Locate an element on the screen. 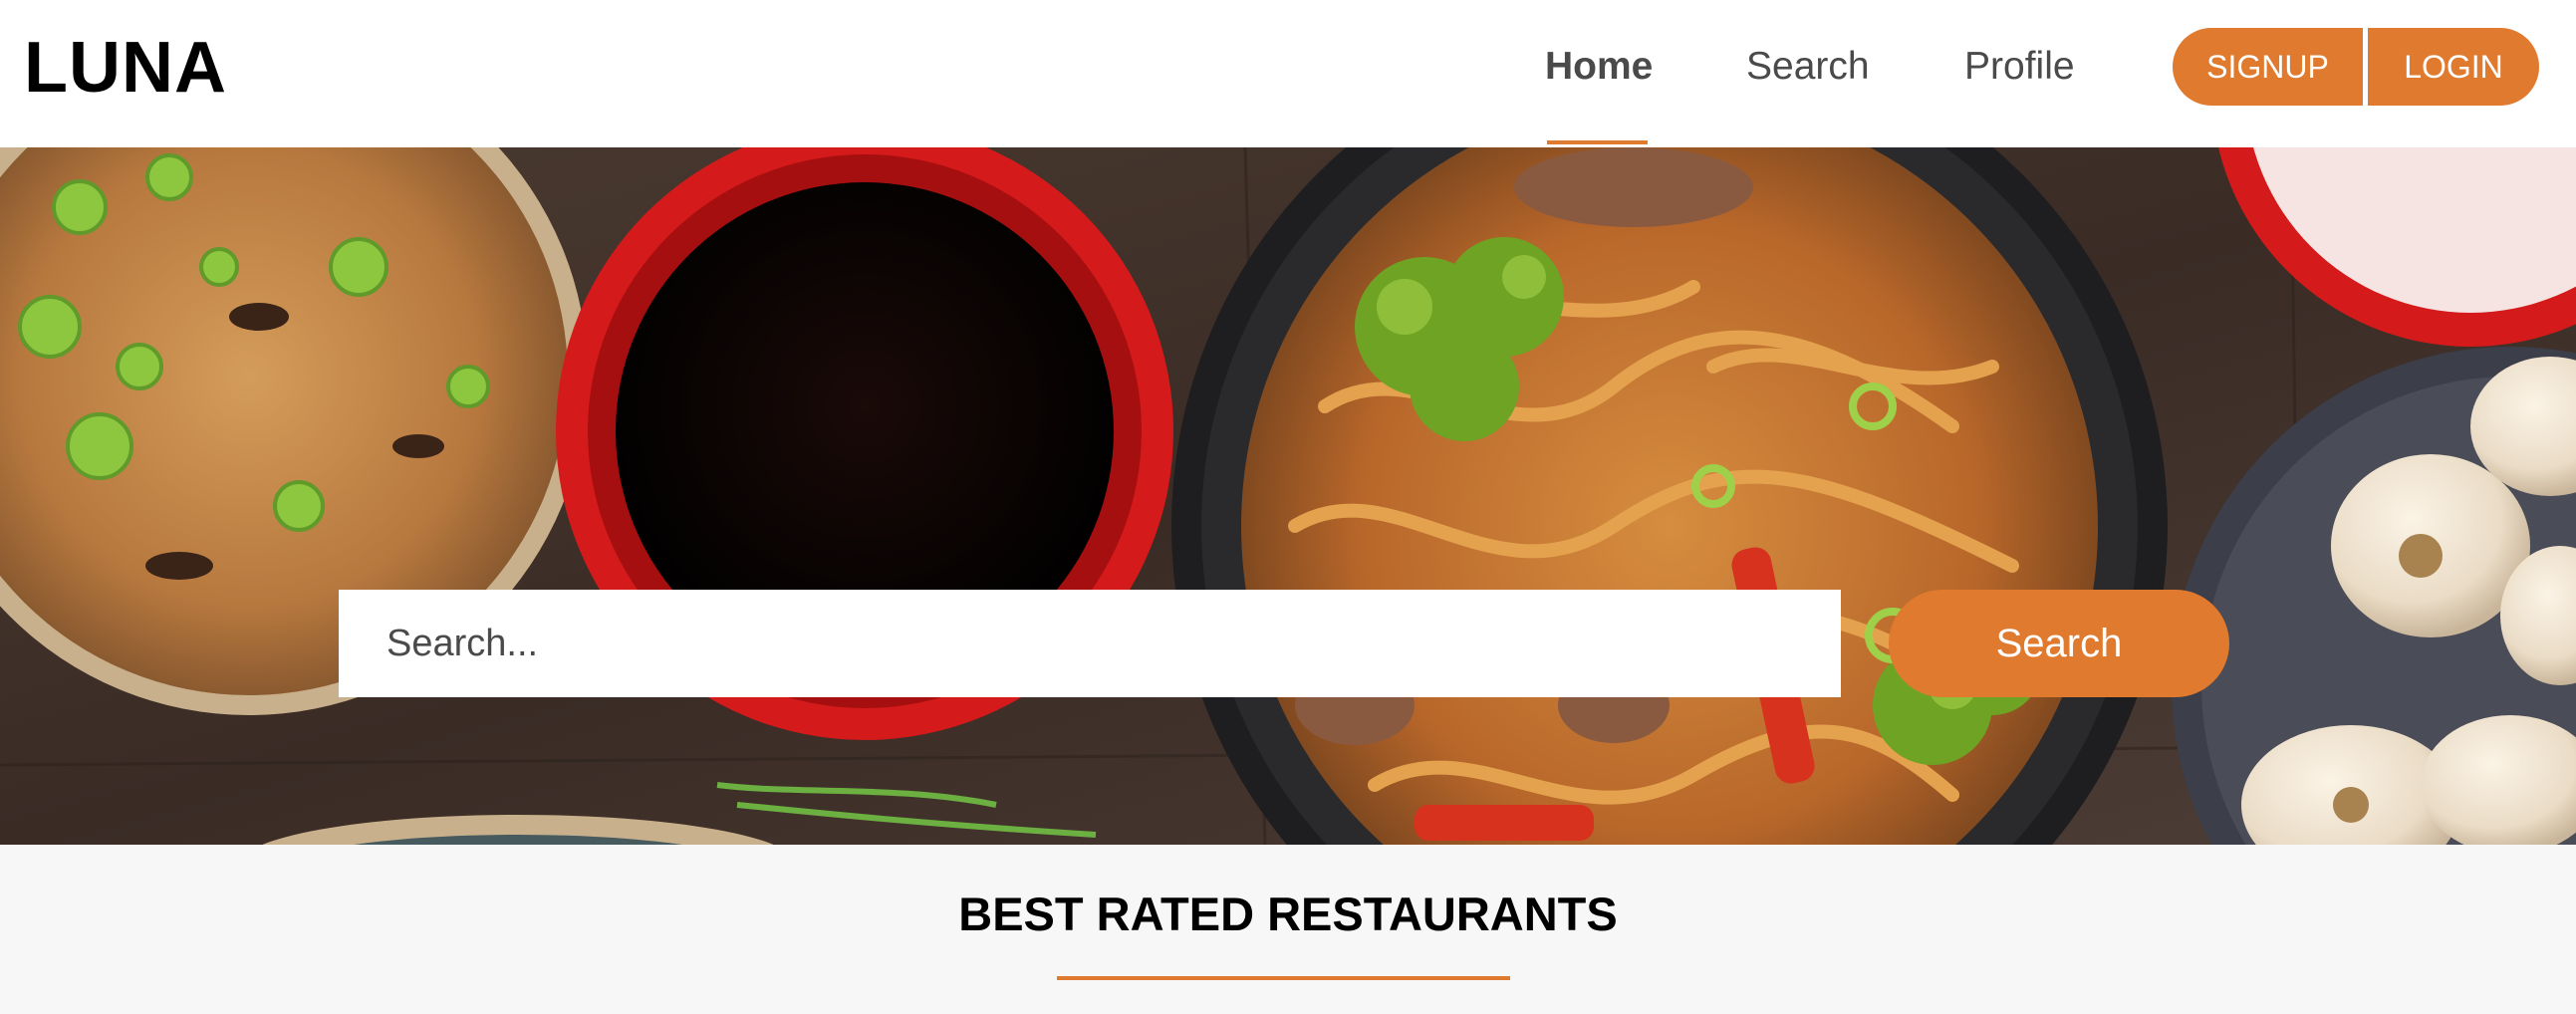 The width and height of the screenshot is (2576, 1014). nav-item-search: Search is located at coordinates (1808, 67).